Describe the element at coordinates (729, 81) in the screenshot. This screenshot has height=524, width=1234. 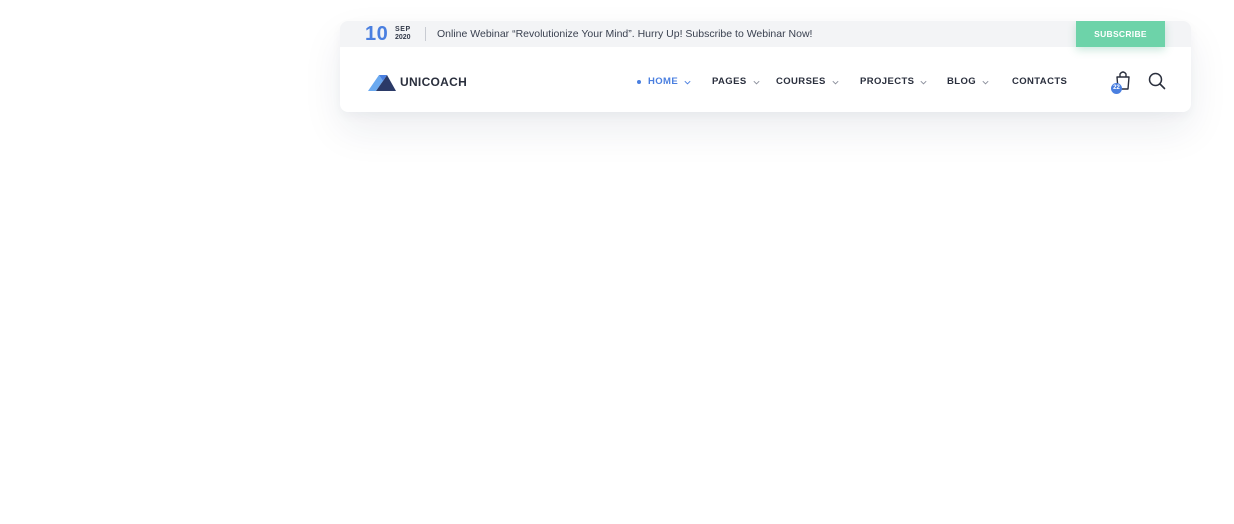
I see `nav-pages-label: PAGES` at that location.